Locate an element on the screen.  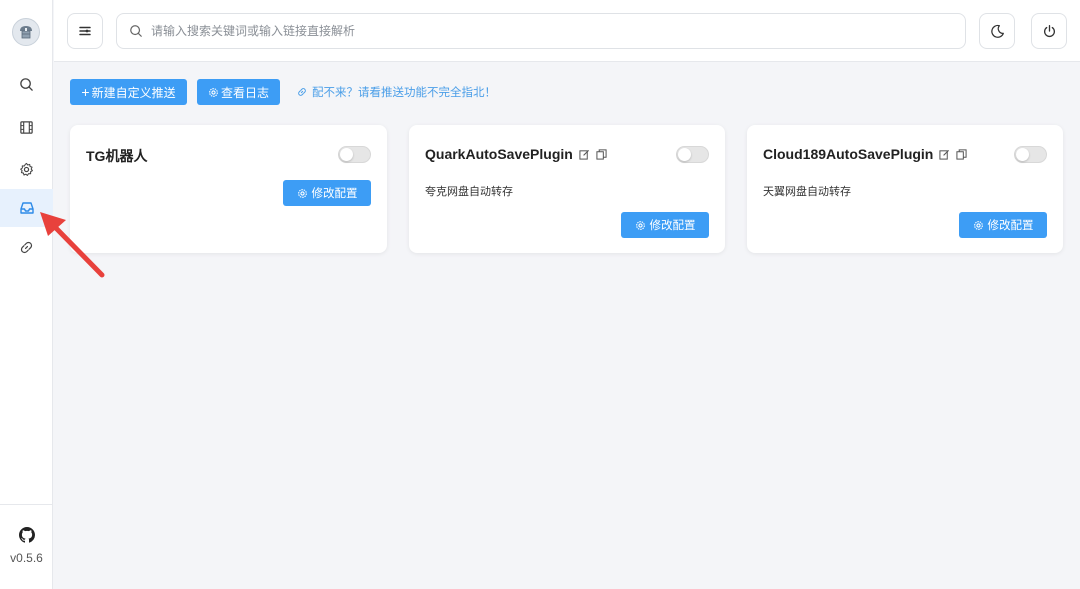
power-button is located at coordinates (1049, 31).